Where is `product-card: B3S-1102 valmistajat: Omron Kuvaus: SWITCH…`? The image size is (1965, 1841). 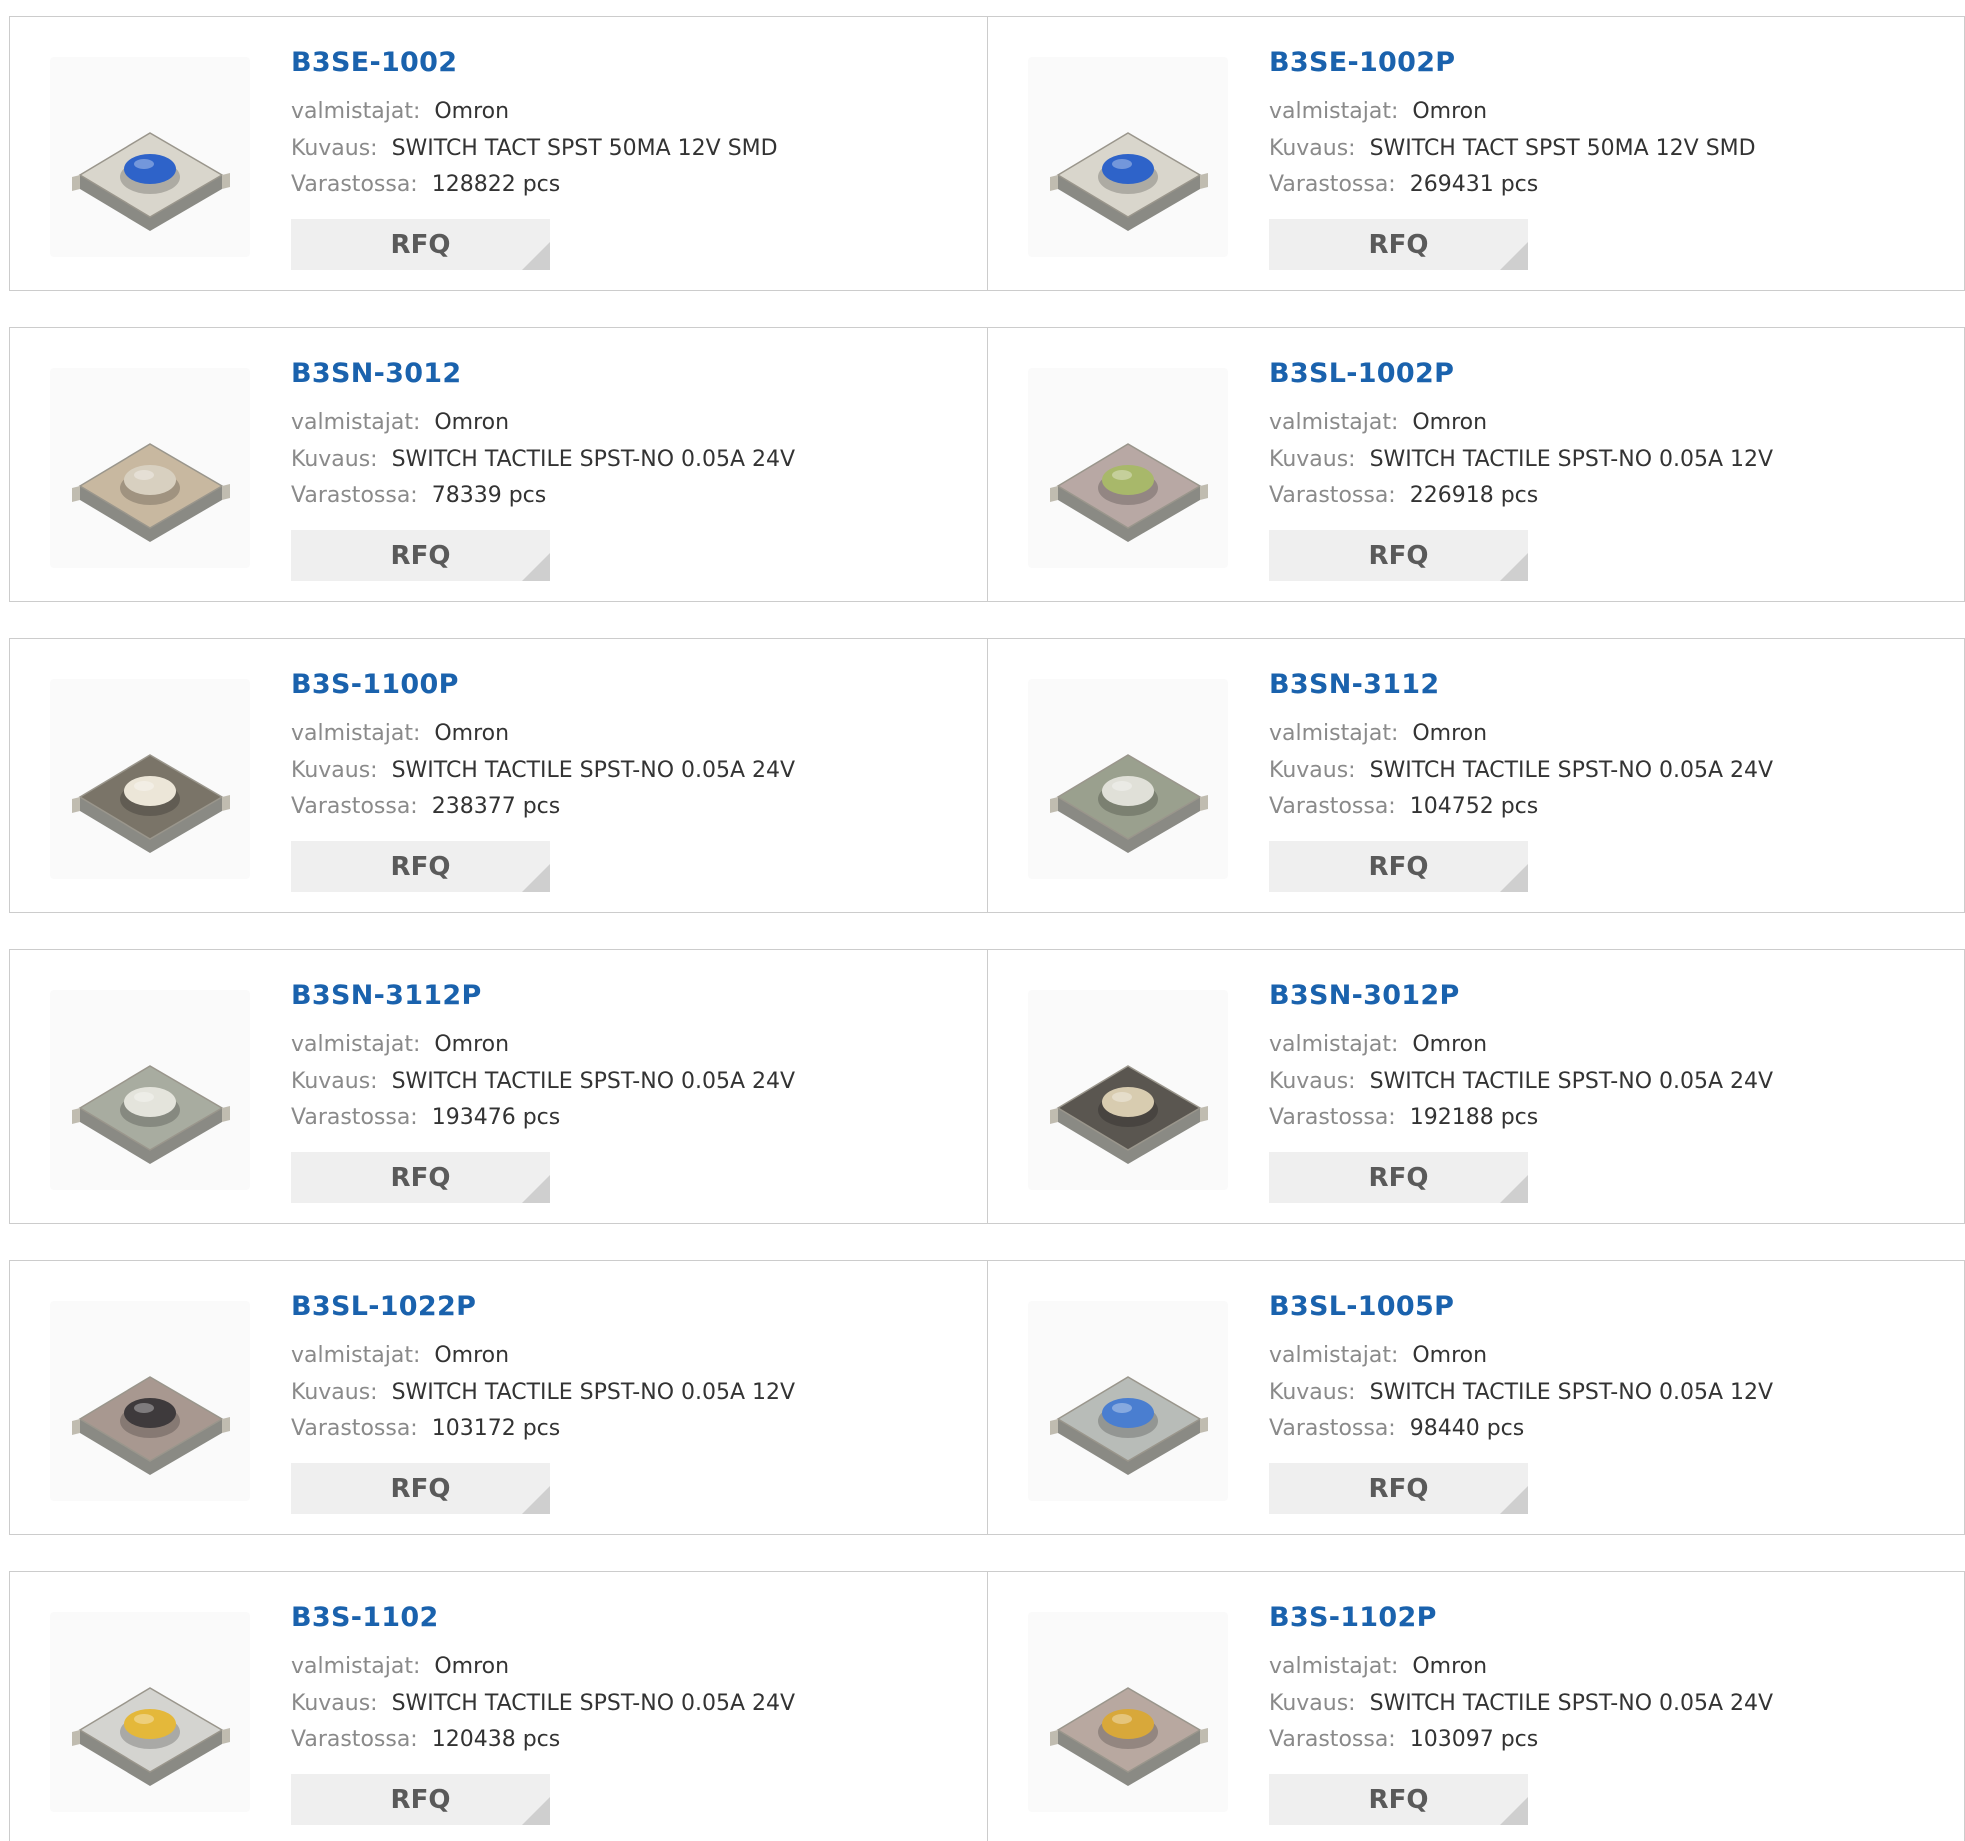
product-card: B3S-1102 valmistajat: Omron Kuvaus: SWITCH… is located at coordinates (498, 1706).